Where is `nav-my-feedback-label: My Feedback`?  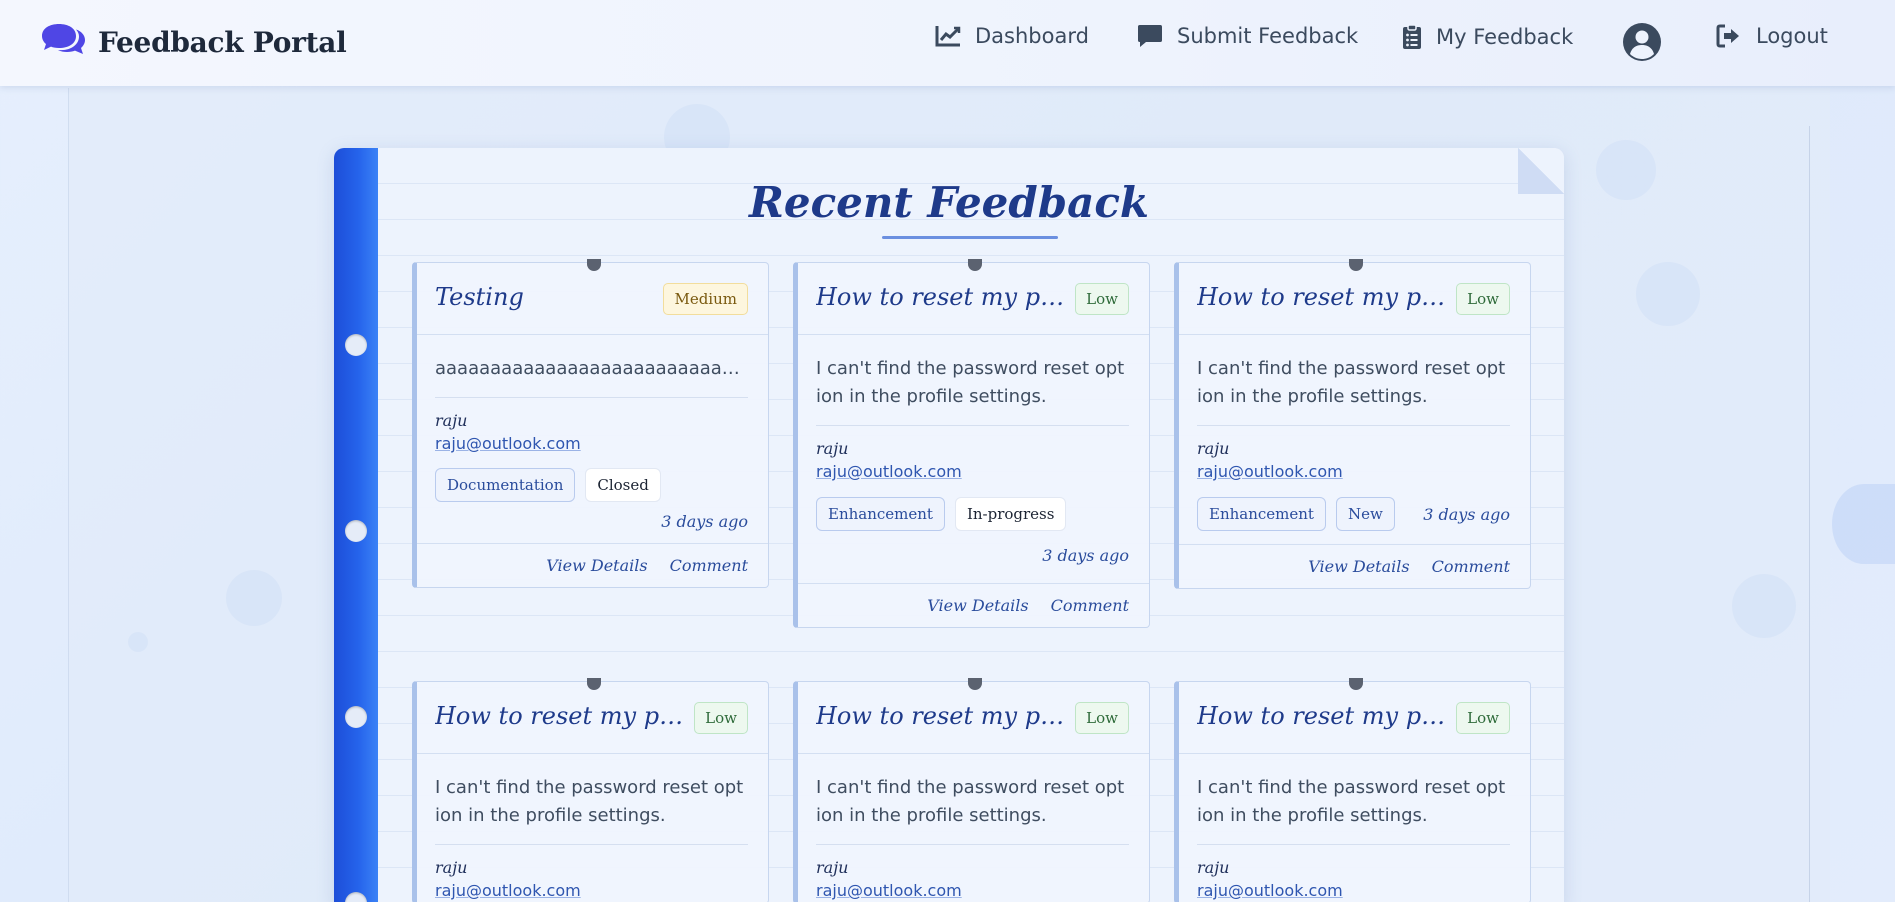 nav-my-feedback-label: My Feedback is located at coordinates (1505, 37).